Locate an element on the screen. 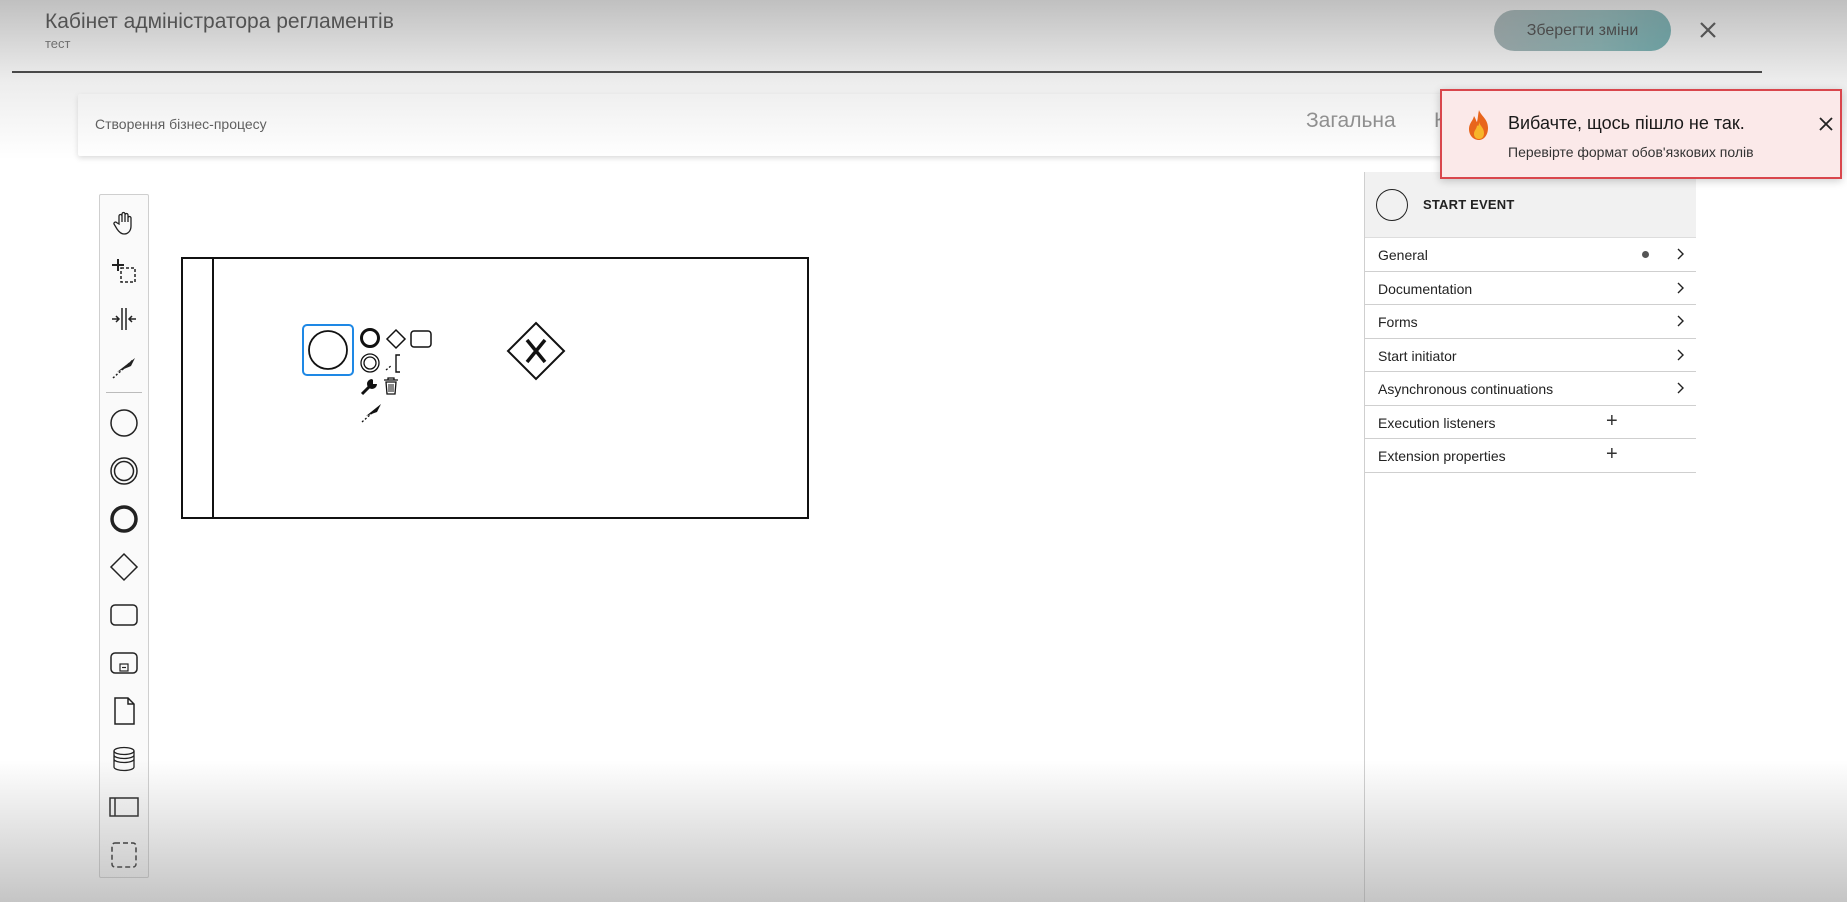 The image size is (1847, 902). has-data-dot-icon is located at coordinates (1645, 254).